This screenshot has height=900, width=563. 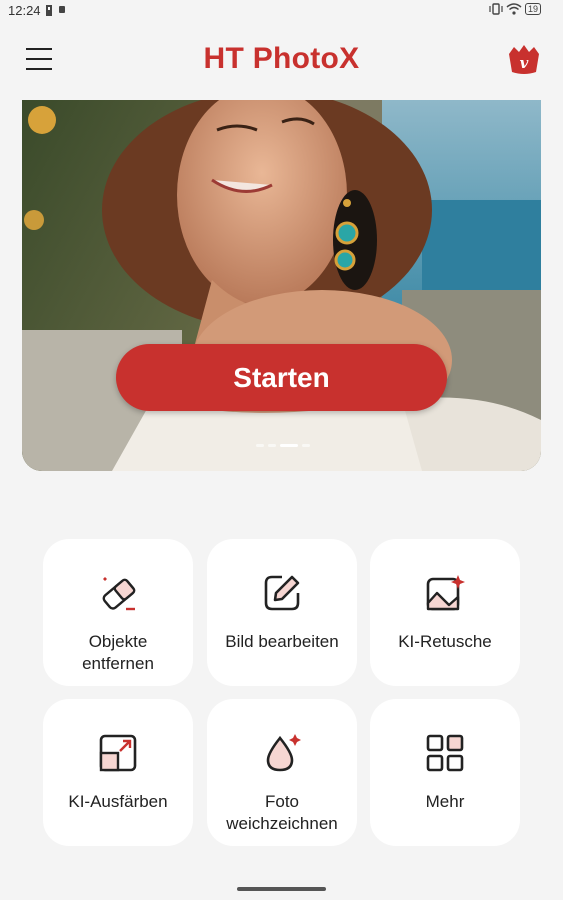 I want to click on app-title: HT PhotoX, so click(x=281, y=58).